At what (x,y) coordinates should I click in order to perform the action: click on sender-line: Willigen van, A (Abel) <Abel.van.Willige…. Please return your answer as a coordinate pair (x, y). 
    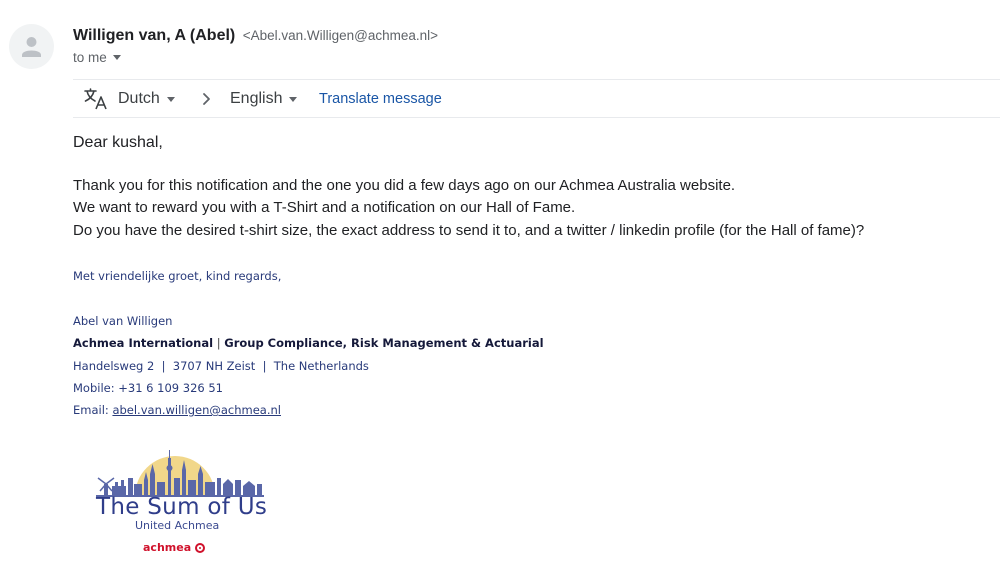
    Looking at the image, I should click on (255, 36).